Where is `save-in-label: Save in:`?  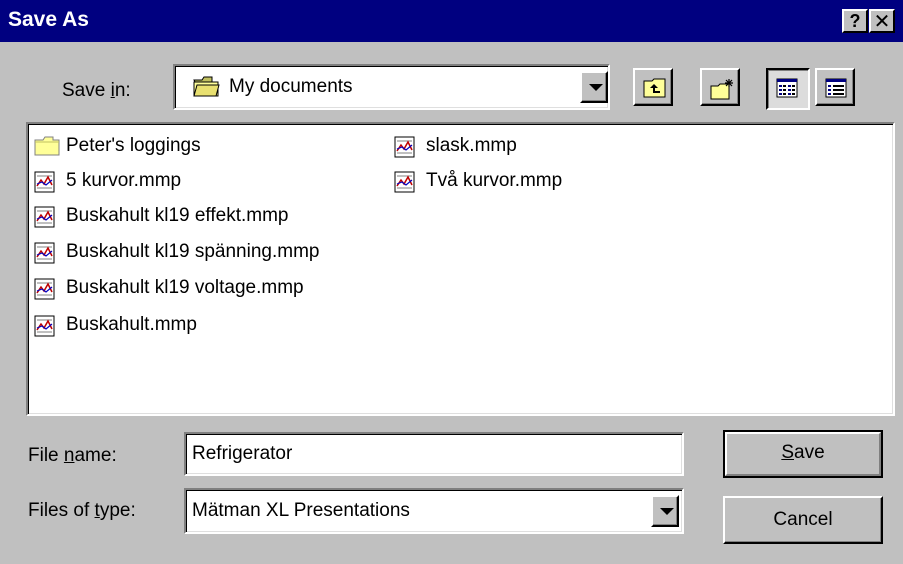 save-in-label: Save in: is located at coordinates (96, 90).